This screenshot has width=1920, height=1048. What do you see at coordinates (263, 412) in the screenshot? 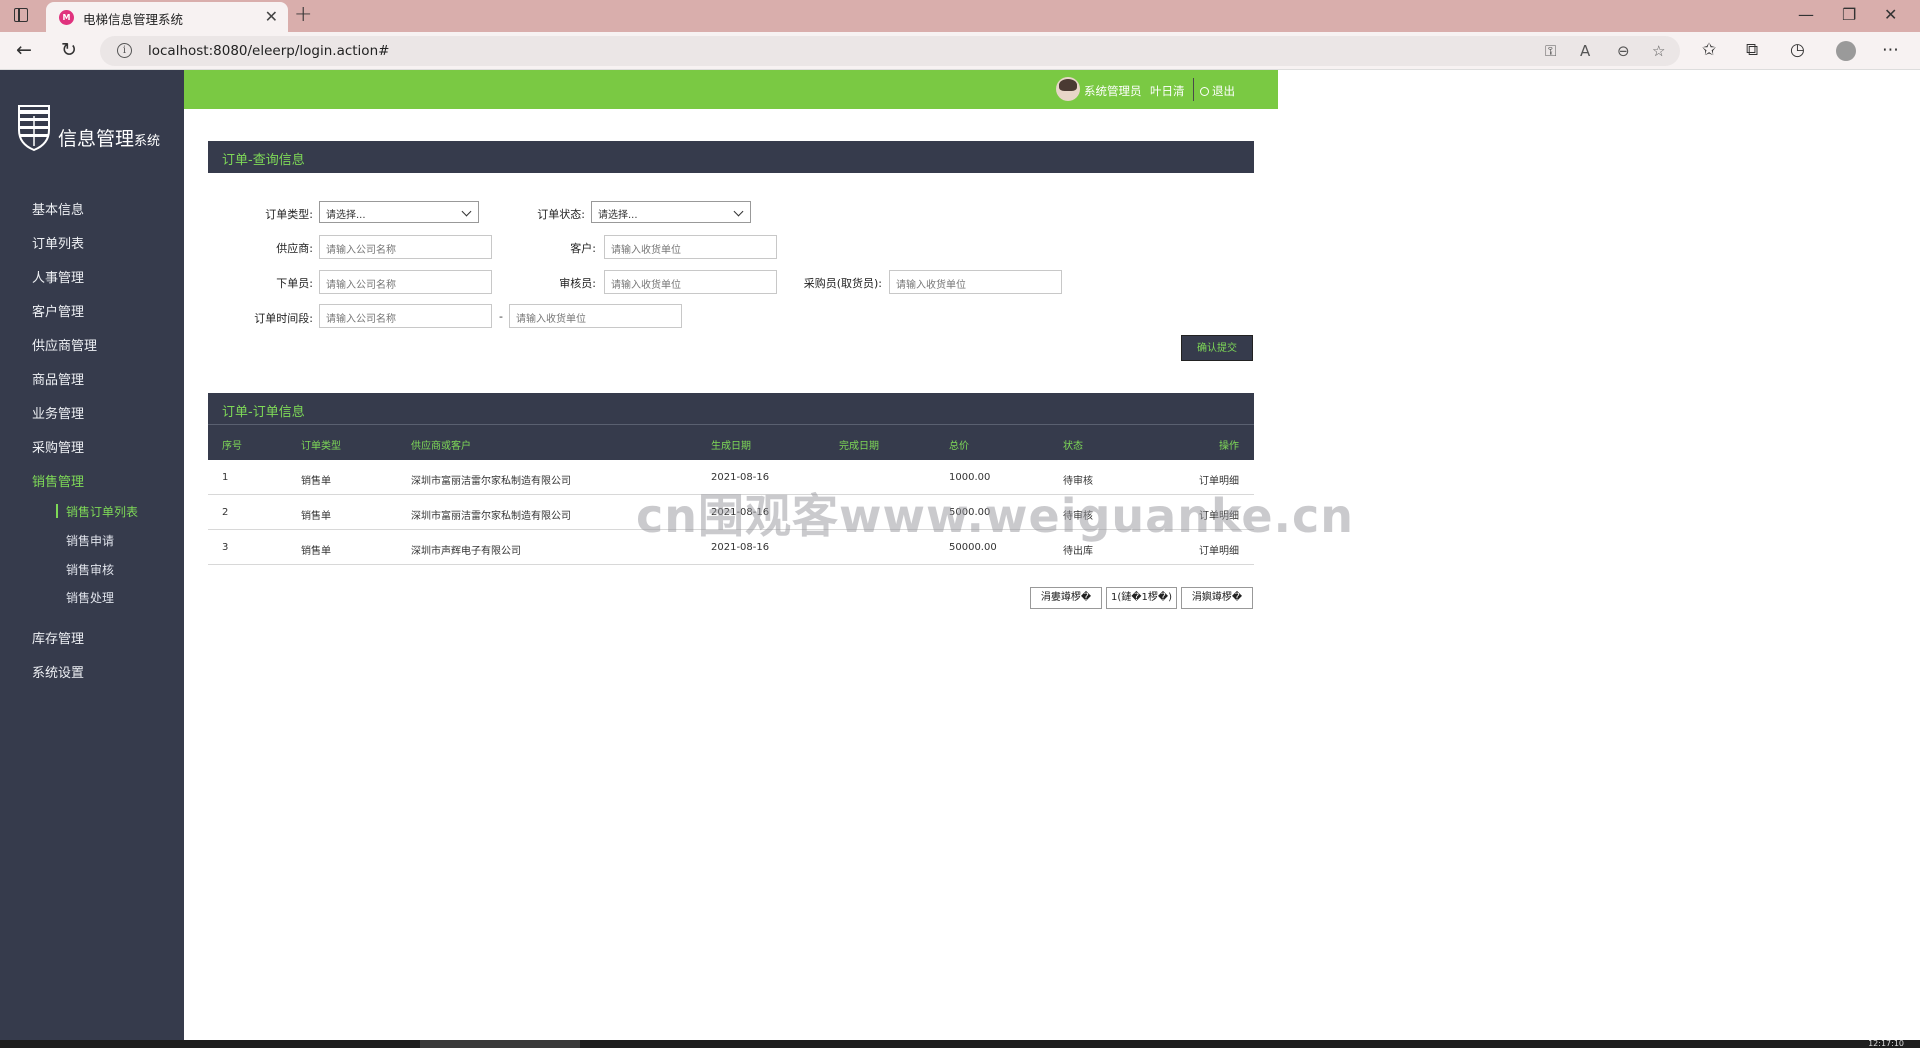
I see `orders-panel-title: 订单-订单信息` at bounding box center [263, 412].